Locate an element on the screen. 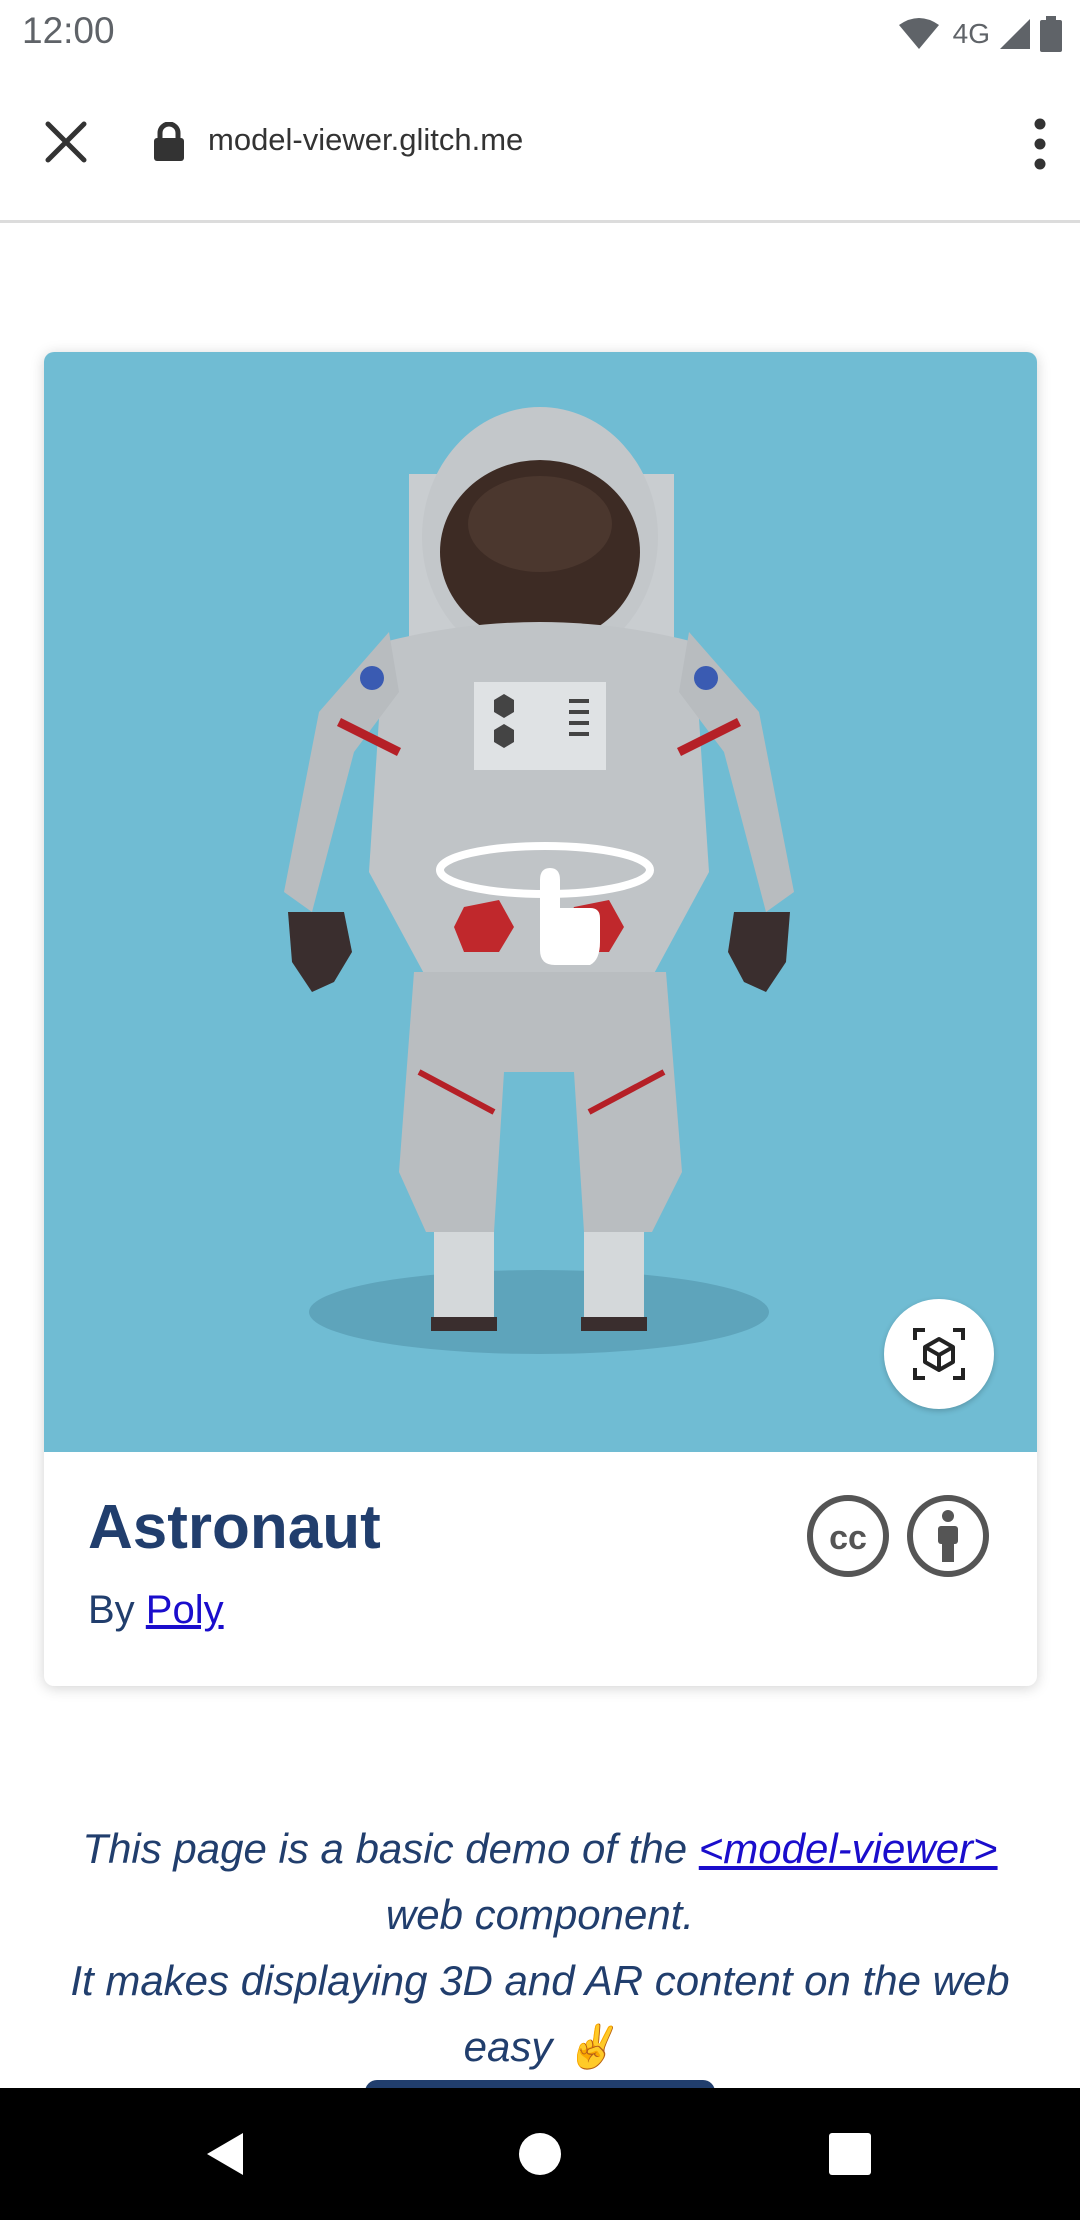 This screenshot has width=1080, height=2220. navigation-bar is located at coordinates (540, 2154).